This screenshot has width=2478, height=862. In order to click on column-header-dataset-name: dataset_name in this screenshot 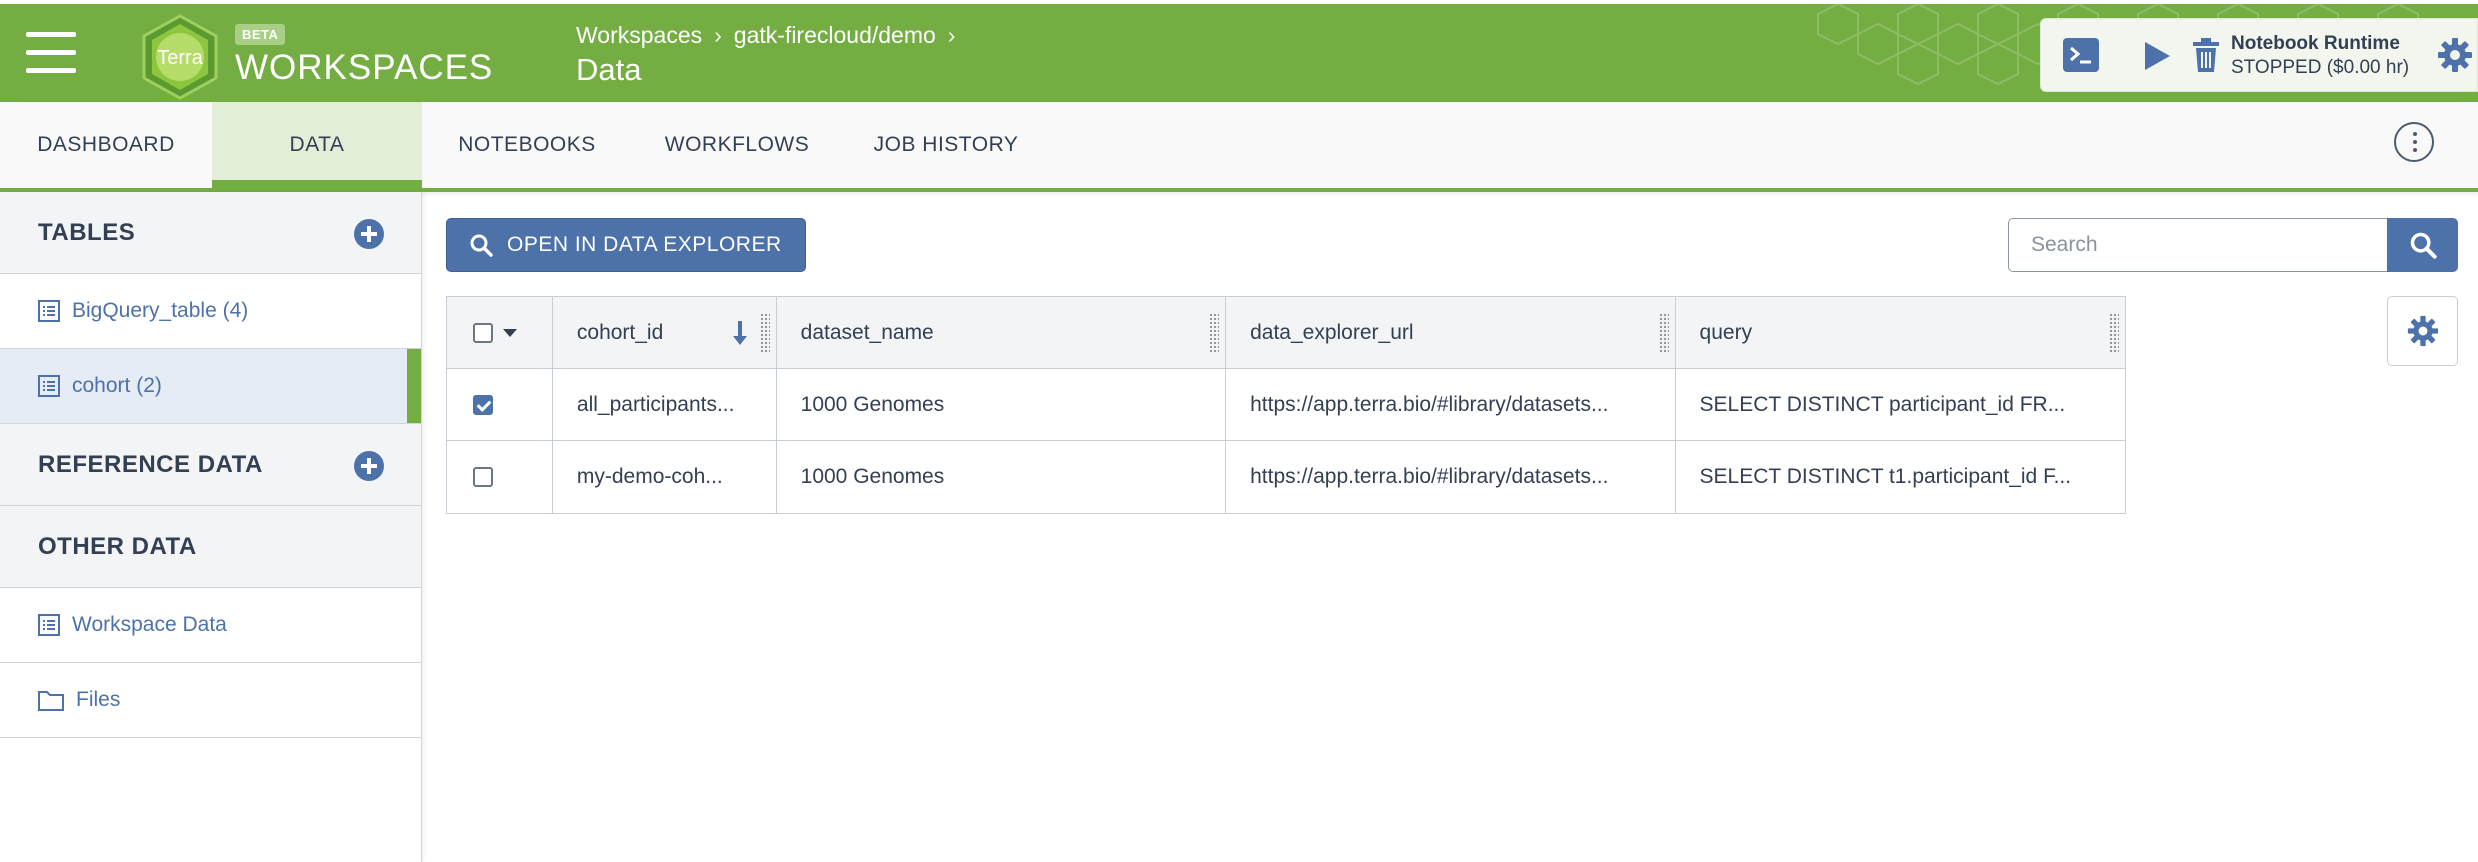, I will do `click(1002, 332)`.